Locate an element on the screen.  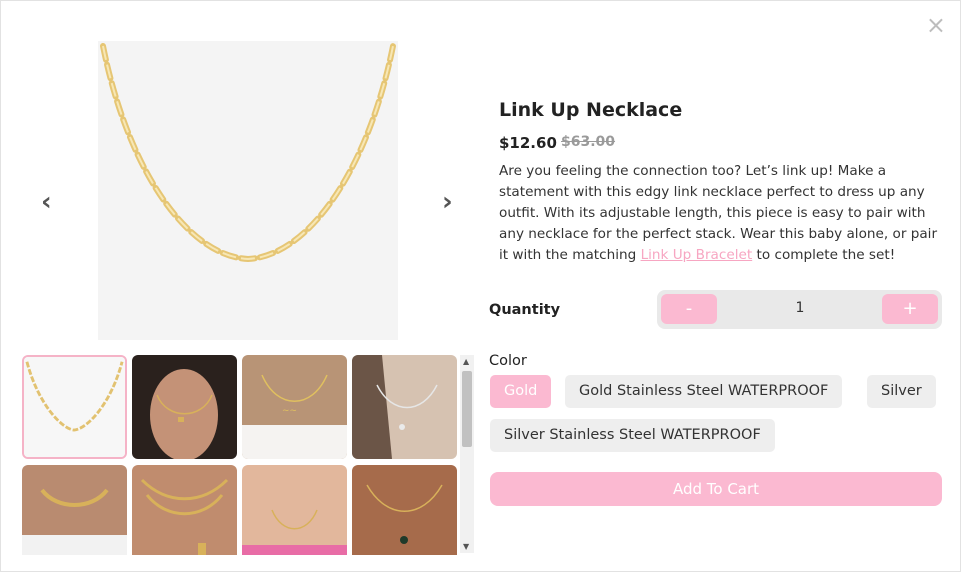
color-option-silver: Silver is located at coordinates (901, 391).